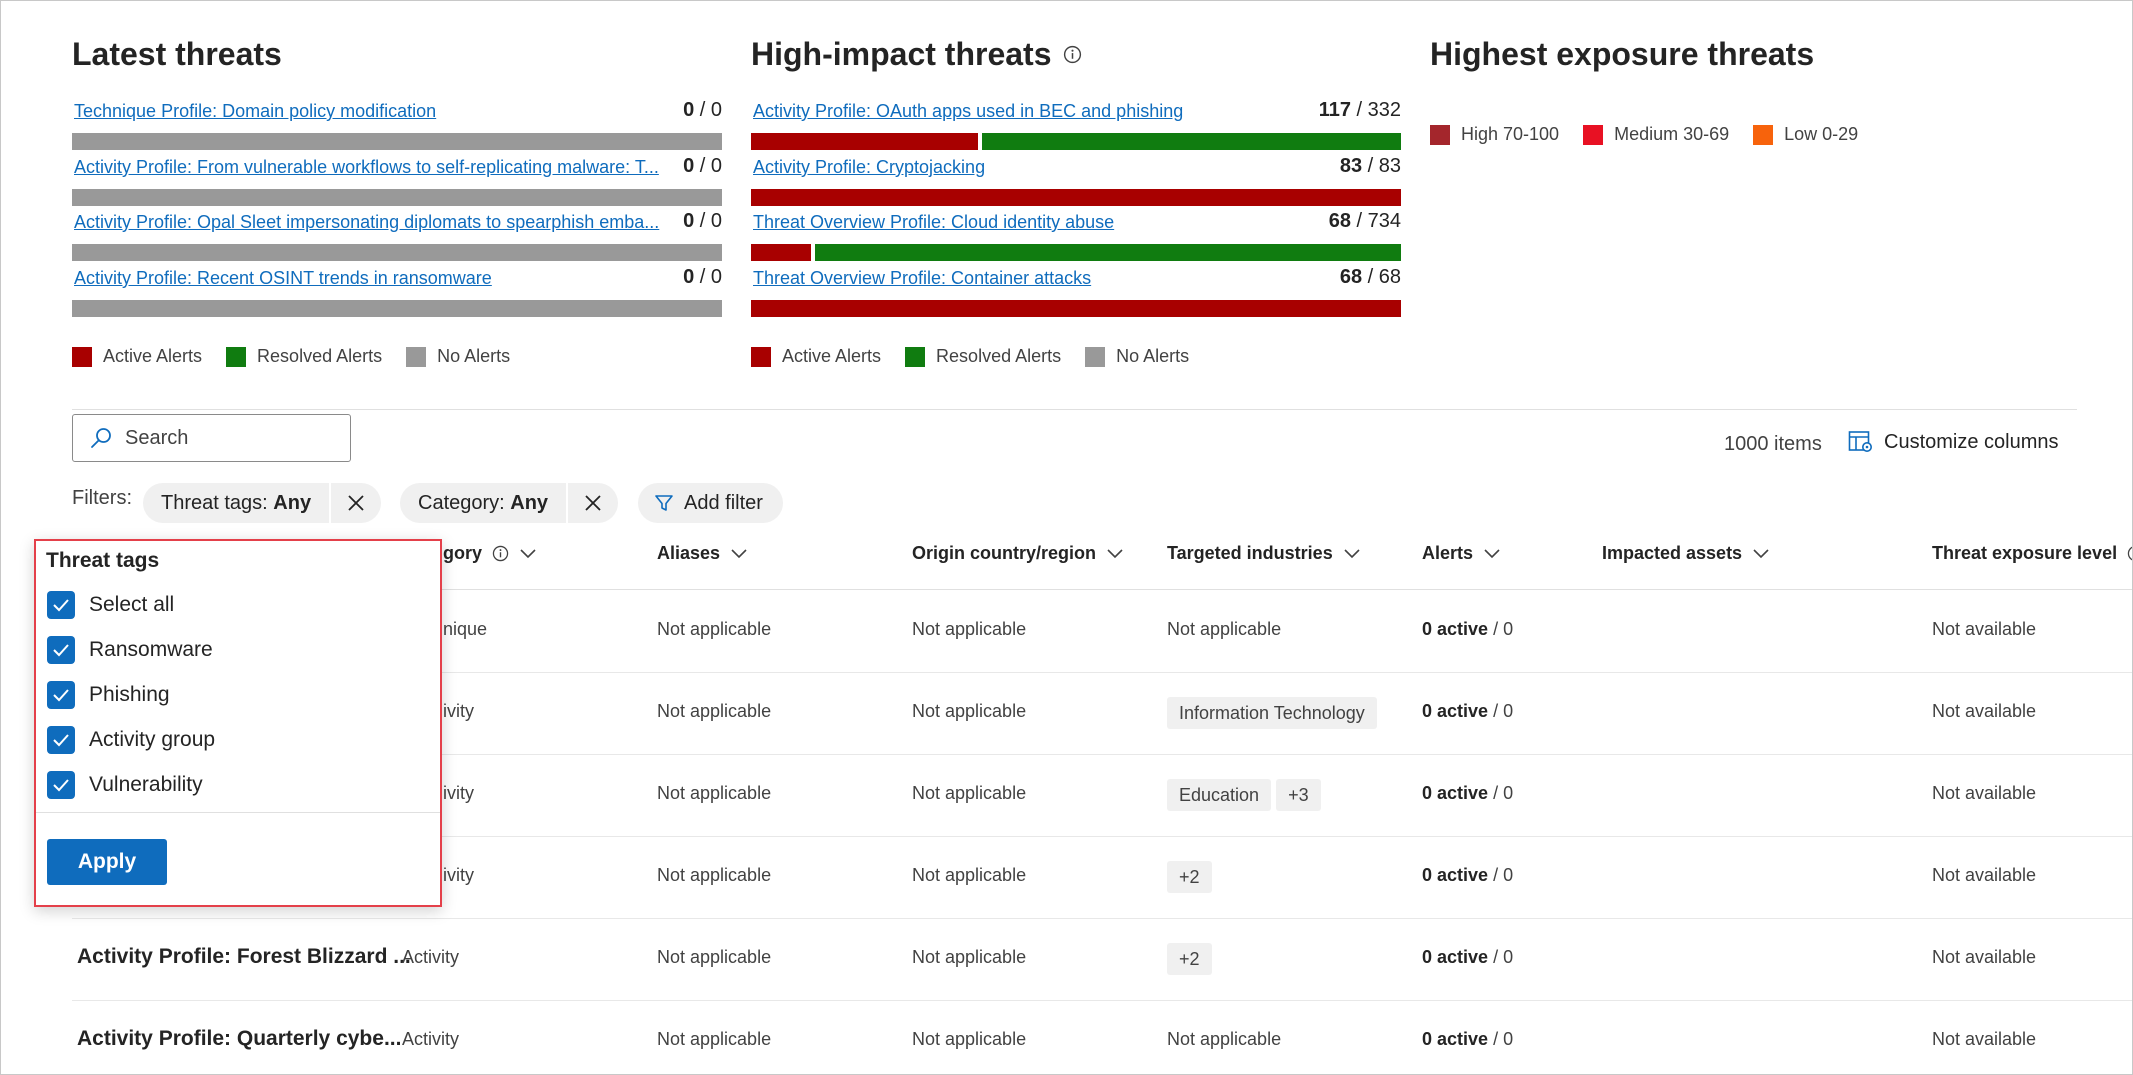  What do you see at coordinates (916, 54) in the screenshot?
I see `high-impact-threats-card: High-impact threats` at bounding box center [916, 54].